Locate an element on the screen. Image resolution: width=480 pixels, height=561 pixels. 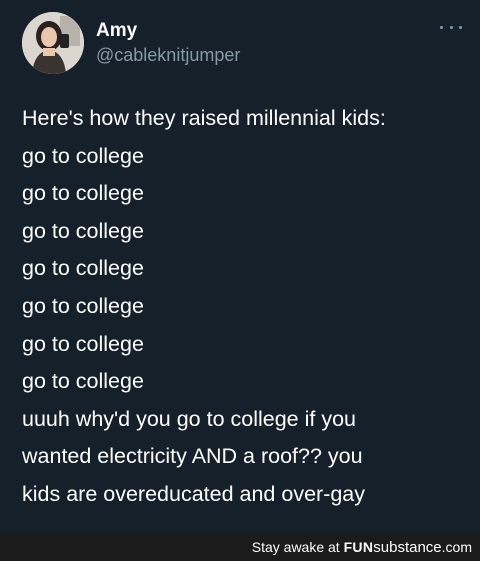
watermark: Stay awake at FUNsubstance.com is located at coordinates (362, 547).